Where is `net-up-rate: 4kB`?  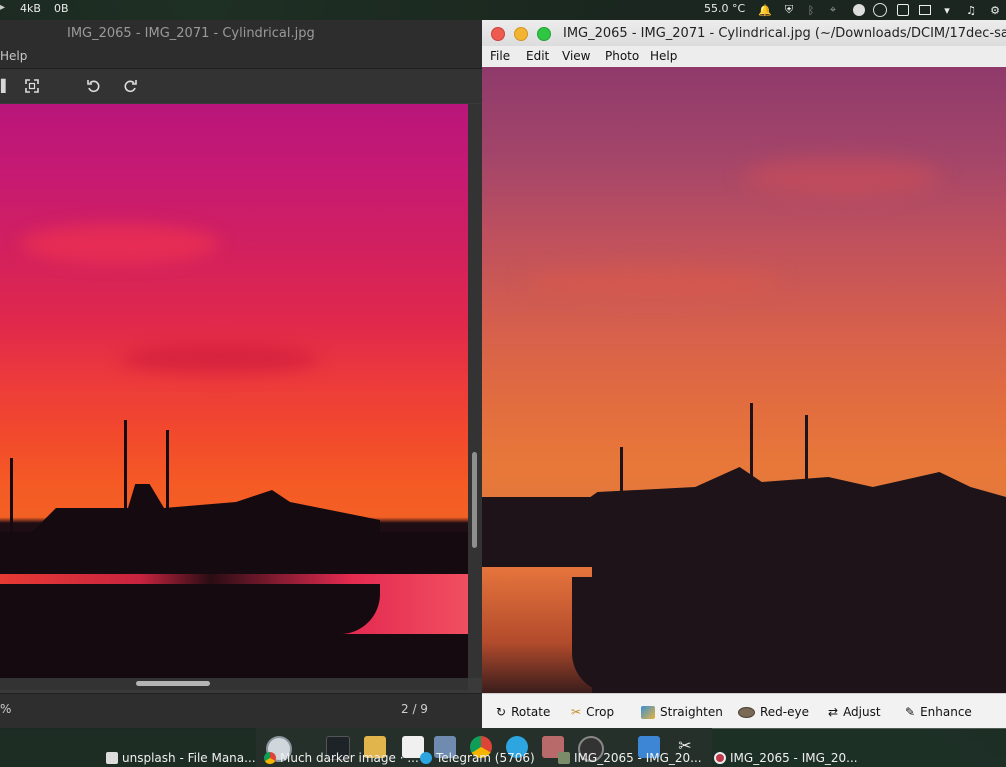 net-up-rate: 4kB is located at coordinates (30, 8).